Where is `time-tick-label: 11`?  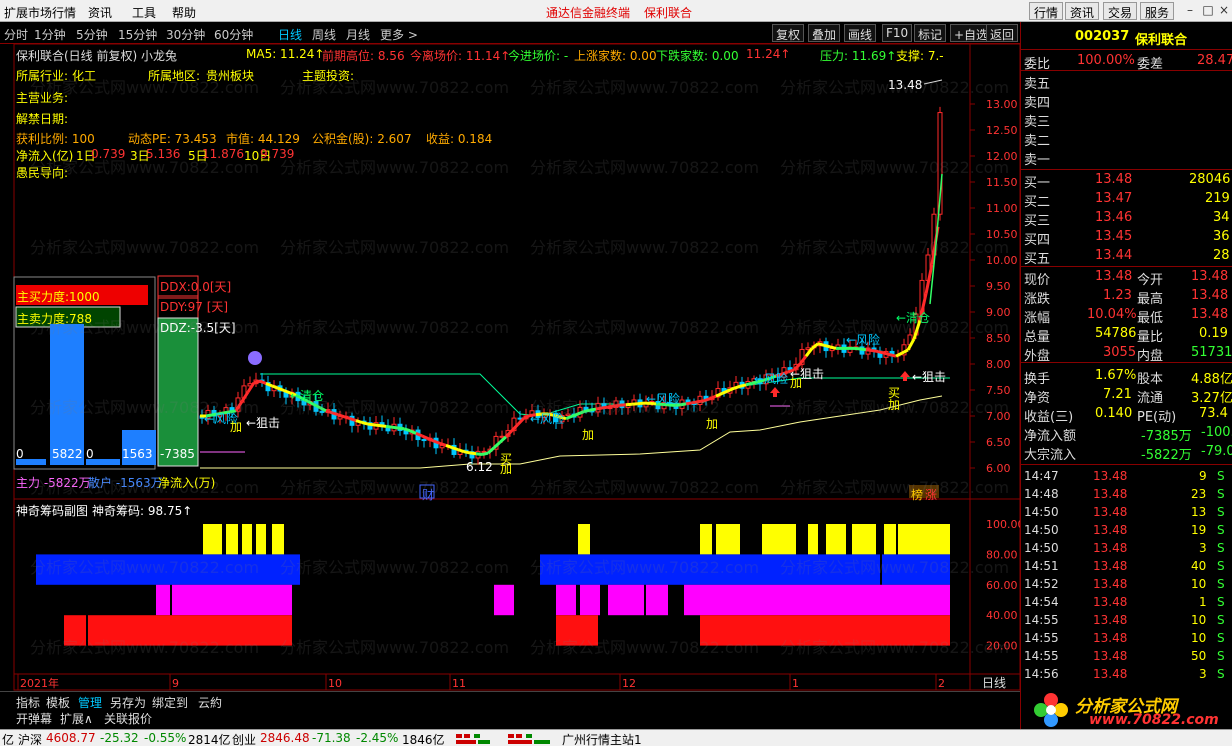
time-tick-label: 11 is located at coordinates (459, 683).